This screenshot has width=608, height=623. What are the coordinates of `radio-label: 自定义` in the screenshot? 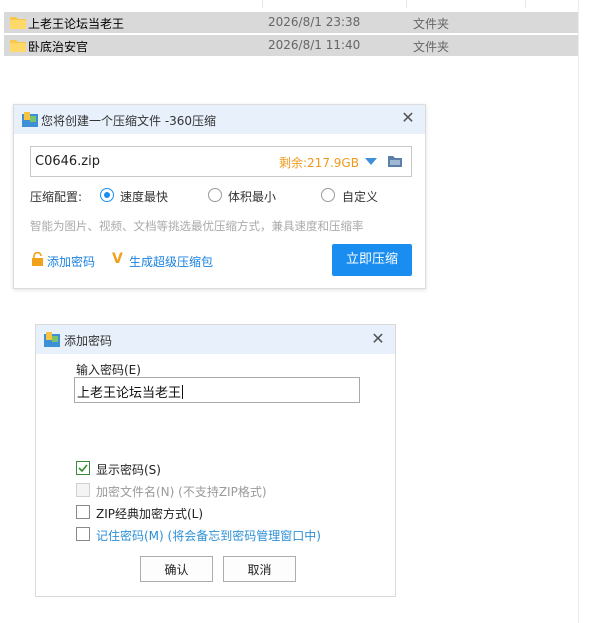 It's located at (360, 197).